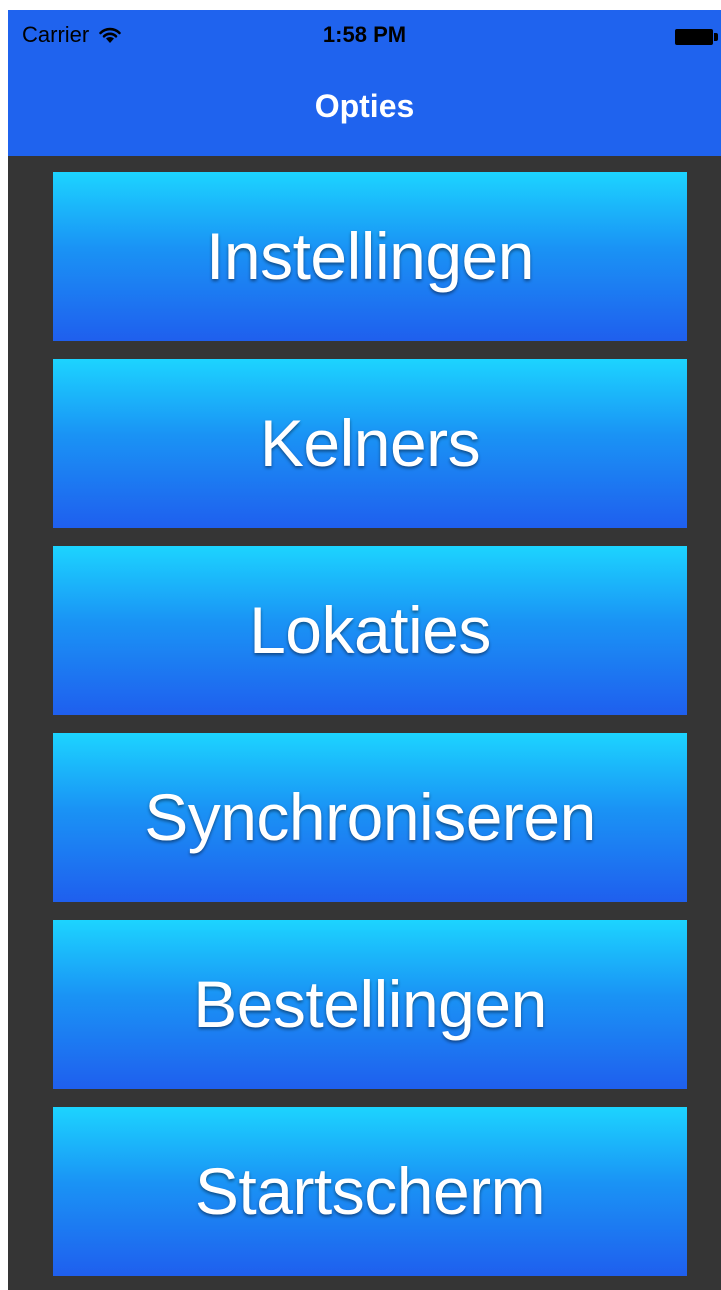 Image resolution: width=721 pixels, height=1290 pixels. What do you see at coordinates (716, 37) in the screenshot?
I see `battery-tip` at bounding box center [716, 37].